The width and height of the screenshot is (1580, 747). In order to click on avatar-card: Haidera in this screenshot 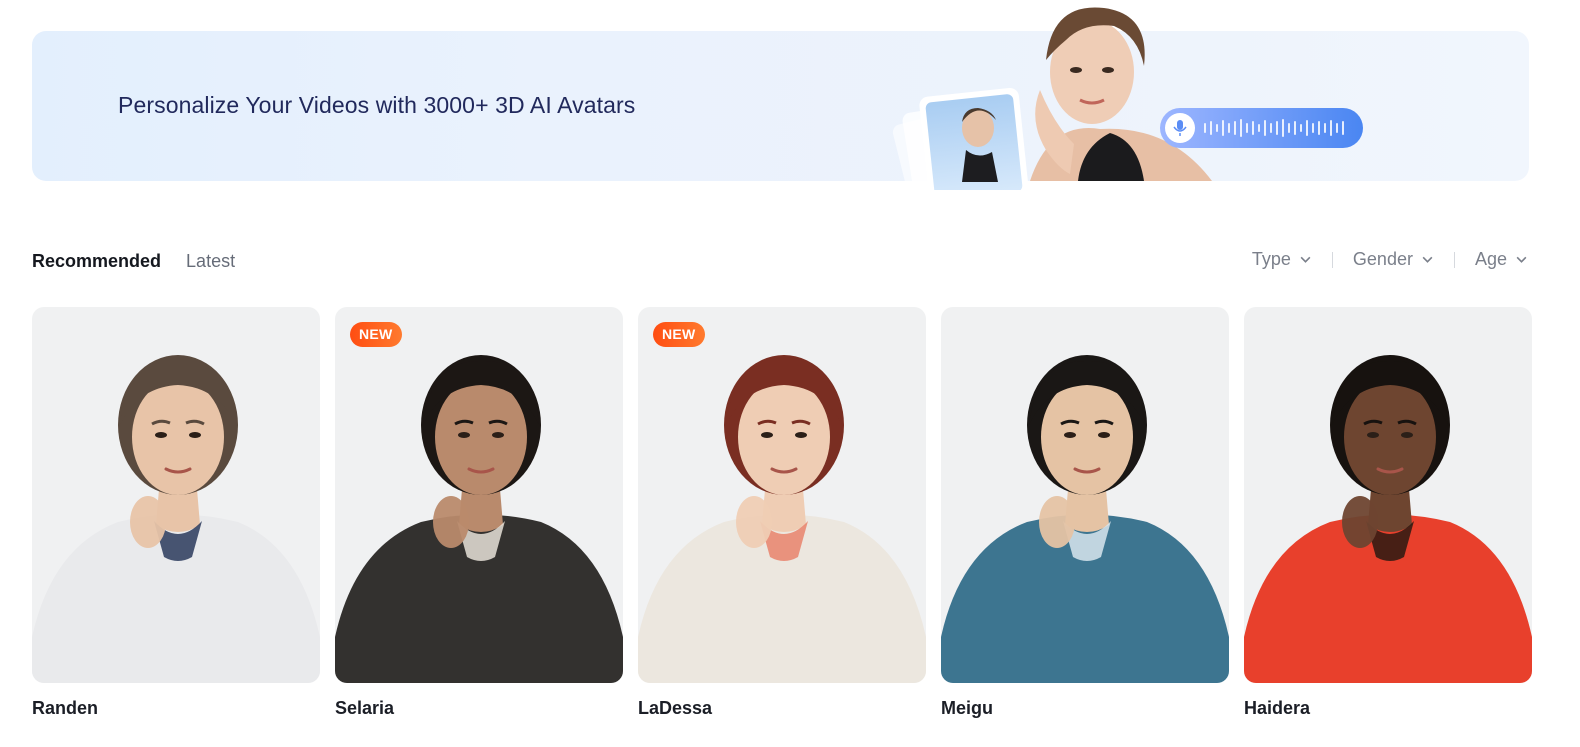, I will do `click(1388, 513)`.